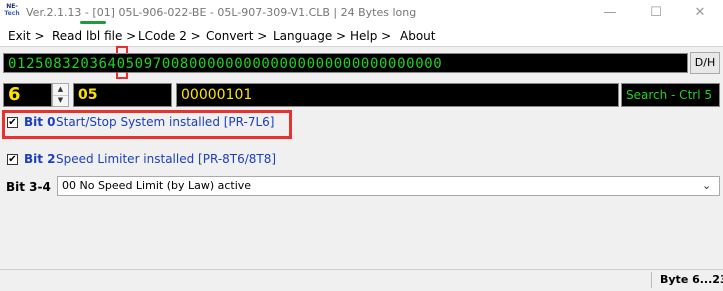 Image resolution: width=723 pixels, height=291 pixels. What do you see at coordinates (88, 95) in the screenshot?
I see `hex-byte-value: 05` at bounding box center [88, 95].